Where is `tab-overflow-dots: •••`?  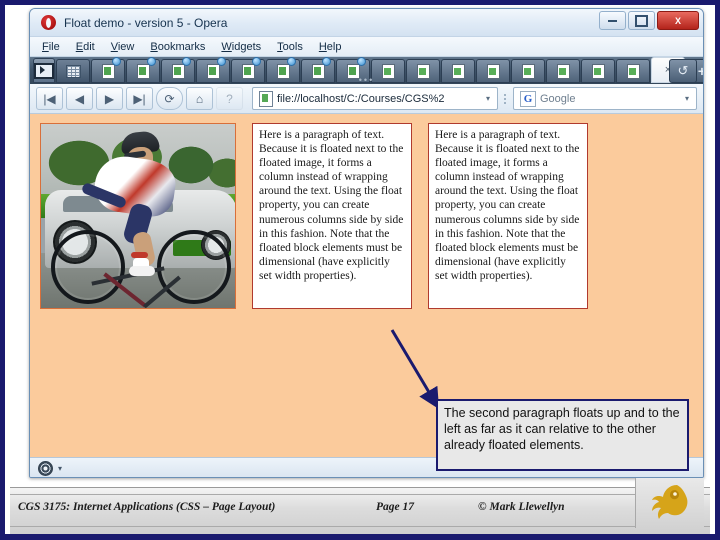
tab-overflow-dots: ••• is located at coordinates (366, 80).